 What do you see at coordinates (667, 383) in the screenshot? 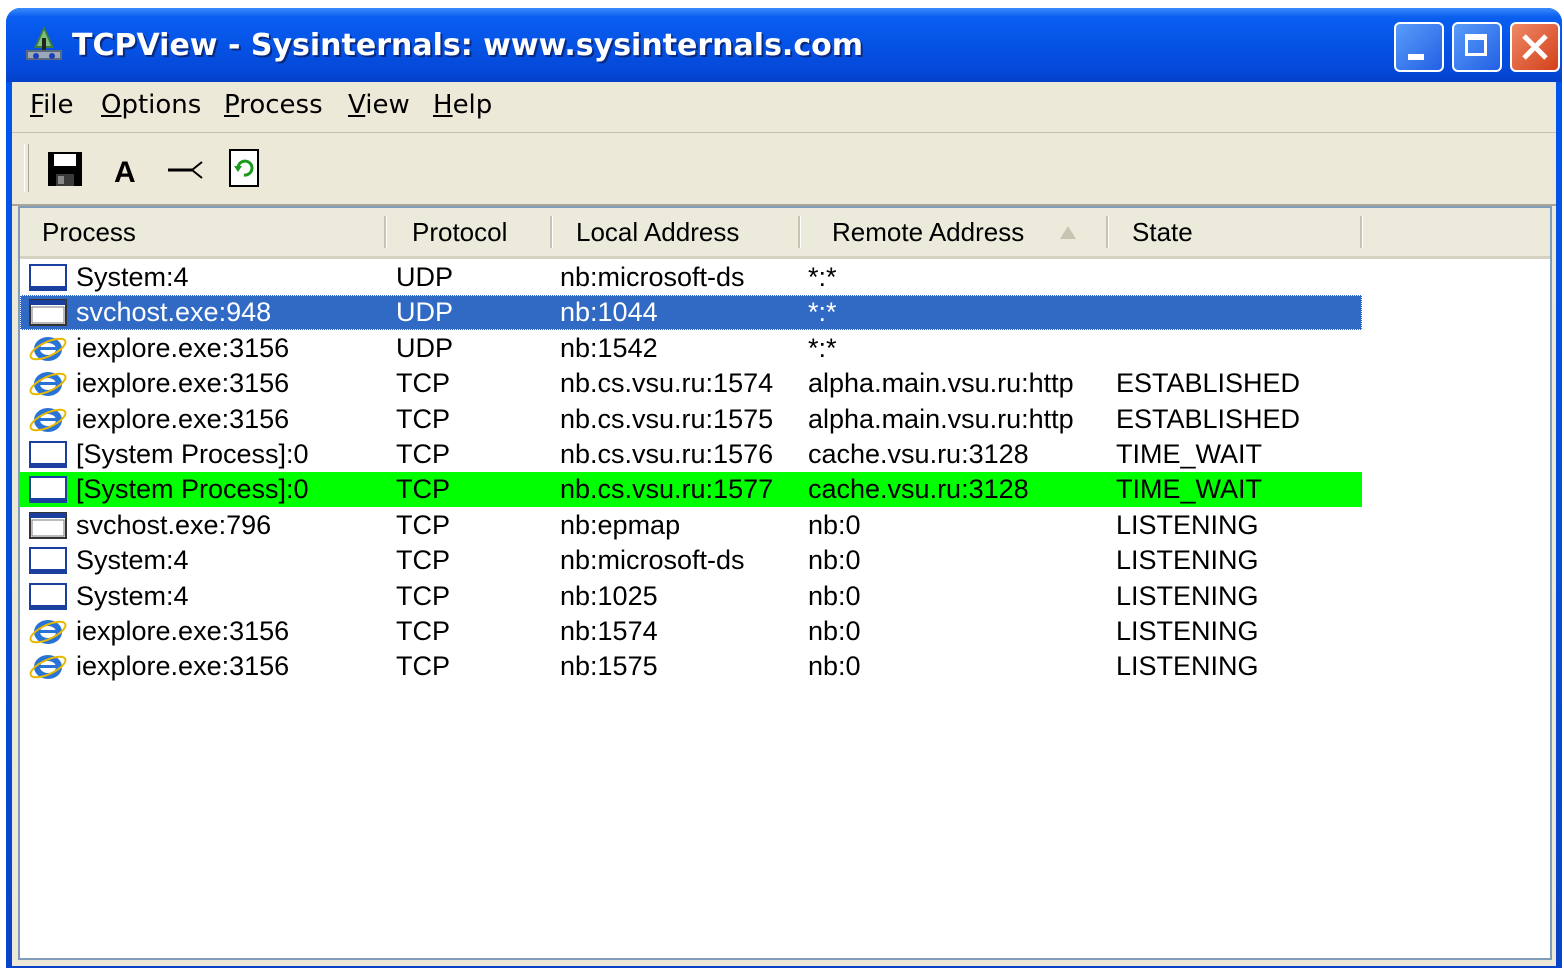
I see `cell-local-address: nb.cs.vsu.ru:1574` at bounding box center [667, 383].